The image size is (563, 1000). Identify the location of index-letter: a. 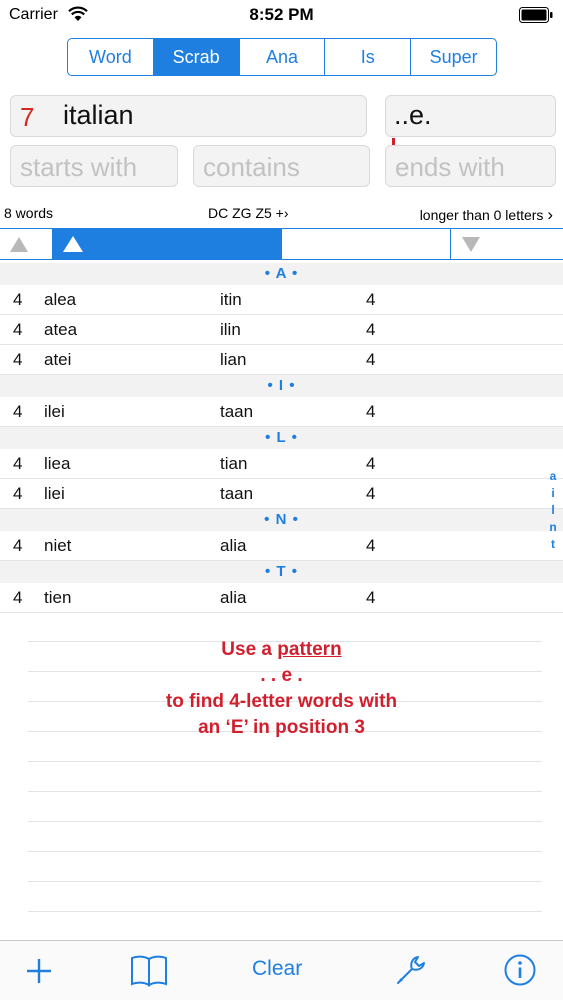
(553, 476).